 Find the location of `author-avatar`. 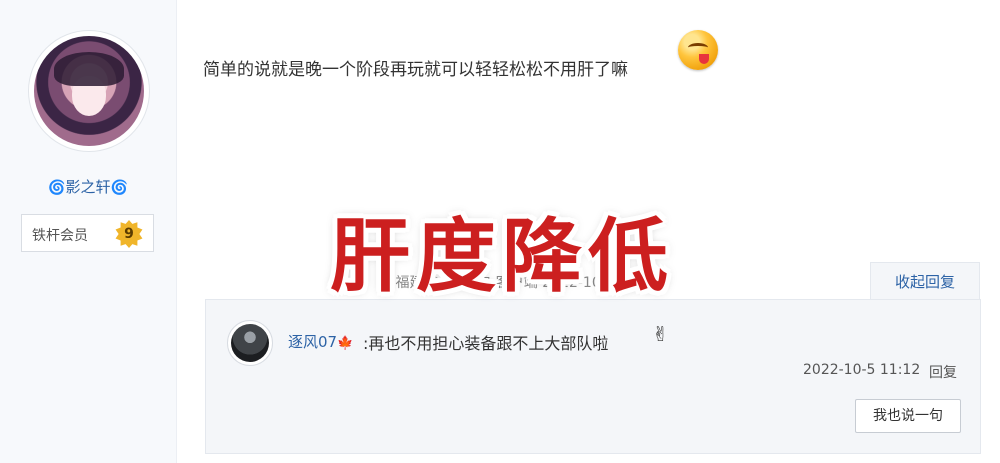

author-avatar is located at coordinates (89, 91).